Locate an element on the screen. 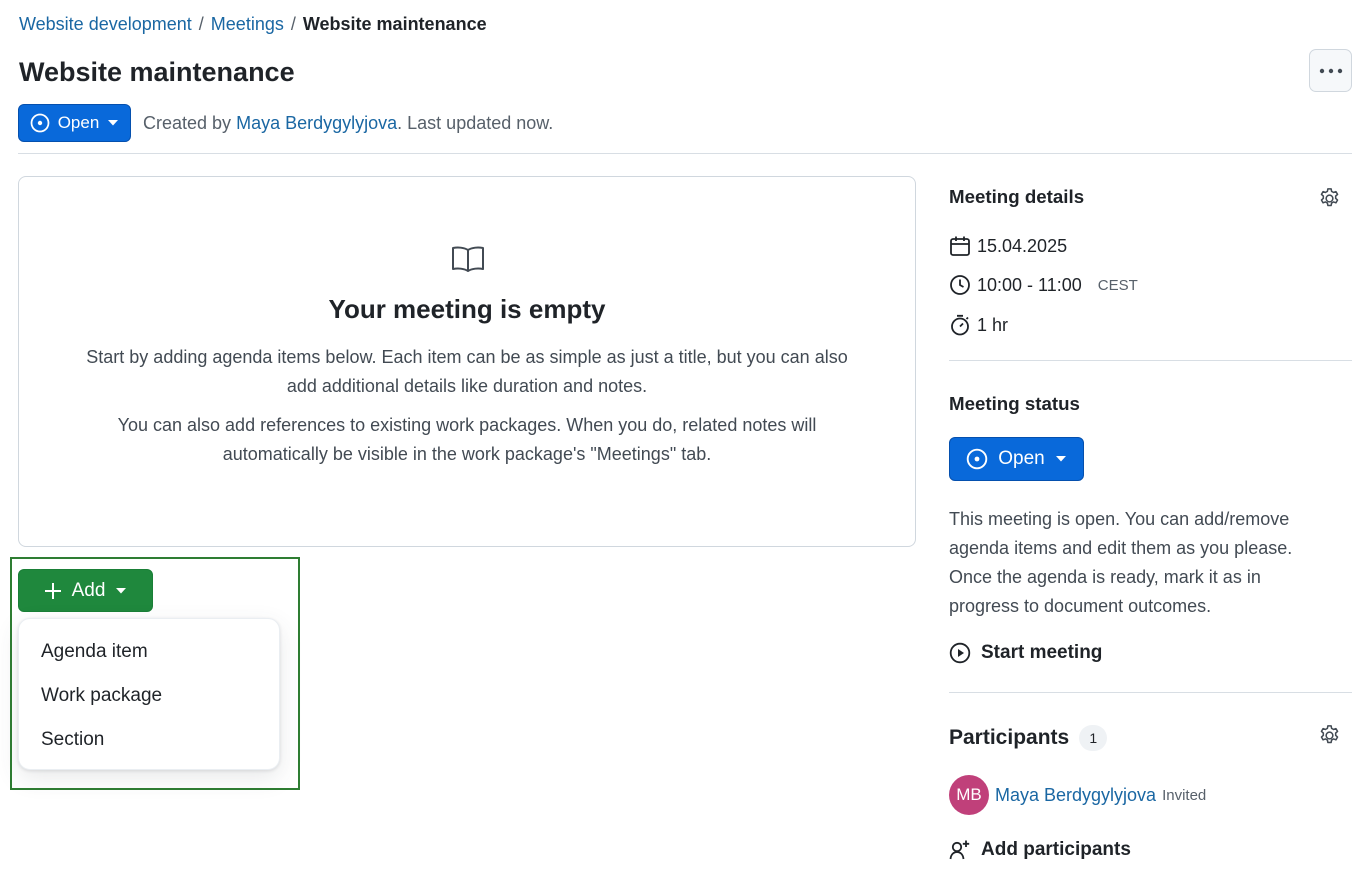  menu-item-work-package: Work package is located at coordinates (149, 696).